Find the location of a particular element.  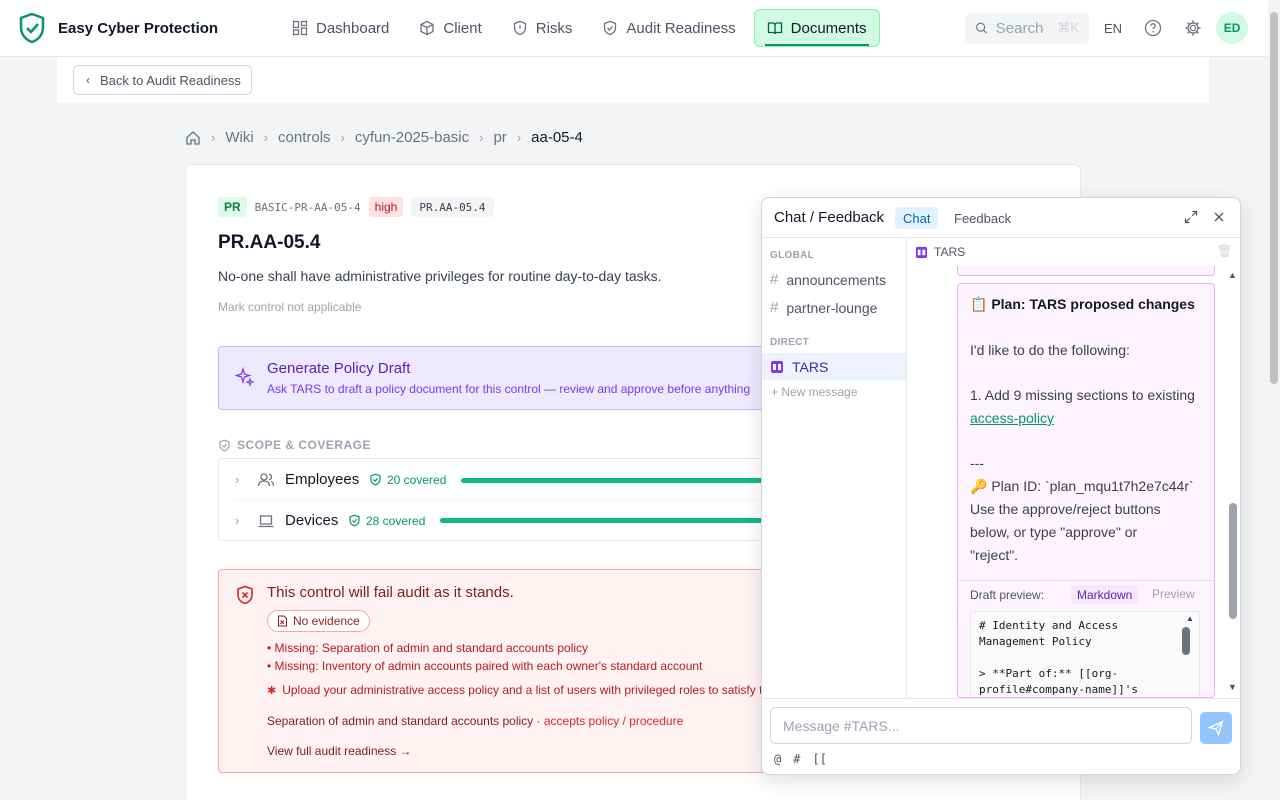

composer-tools: @ # [[ is located at coordinates (800, 759).